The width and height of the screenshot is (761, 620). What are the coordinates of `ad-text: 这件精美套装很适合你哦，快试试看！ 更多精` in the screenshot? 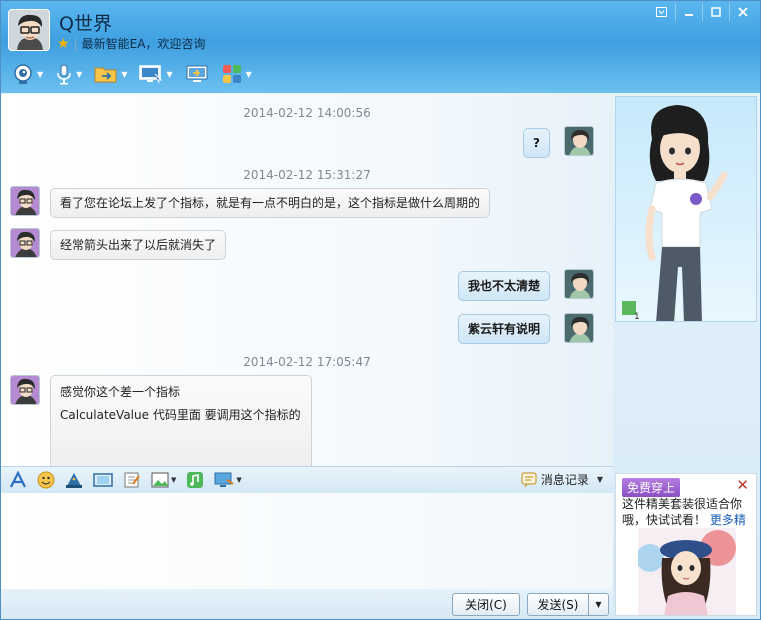 It's located at (689, 512).